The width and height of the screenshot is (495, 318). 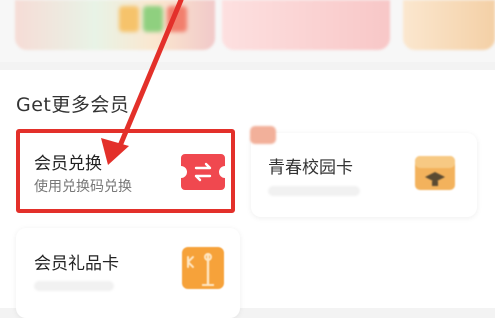 What do you see at coordinates (73, 105) in the screenshot?
I see `section-title: Get更多会员` at bounding box center [73, 105].